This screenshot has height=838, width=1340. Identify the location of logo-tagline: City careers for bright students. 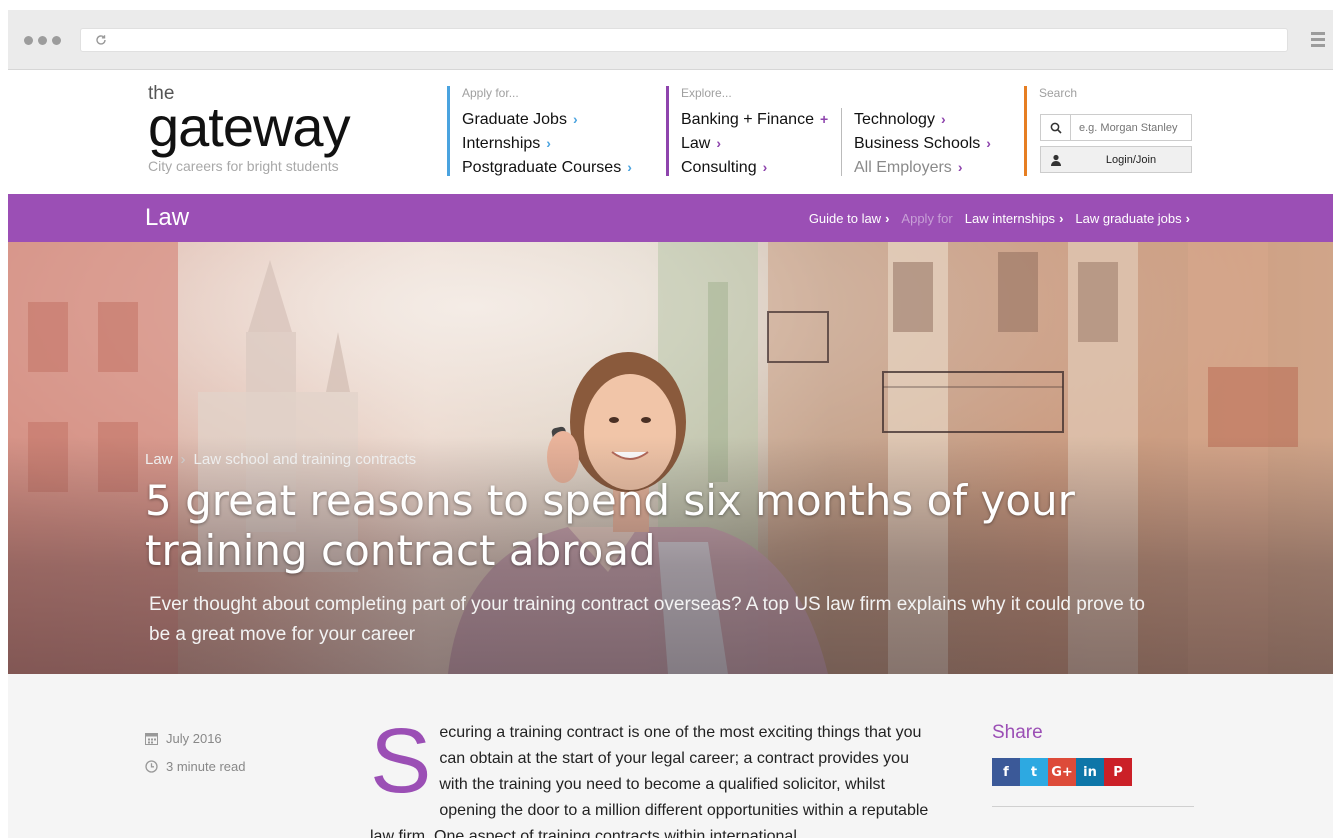
(243, 166).